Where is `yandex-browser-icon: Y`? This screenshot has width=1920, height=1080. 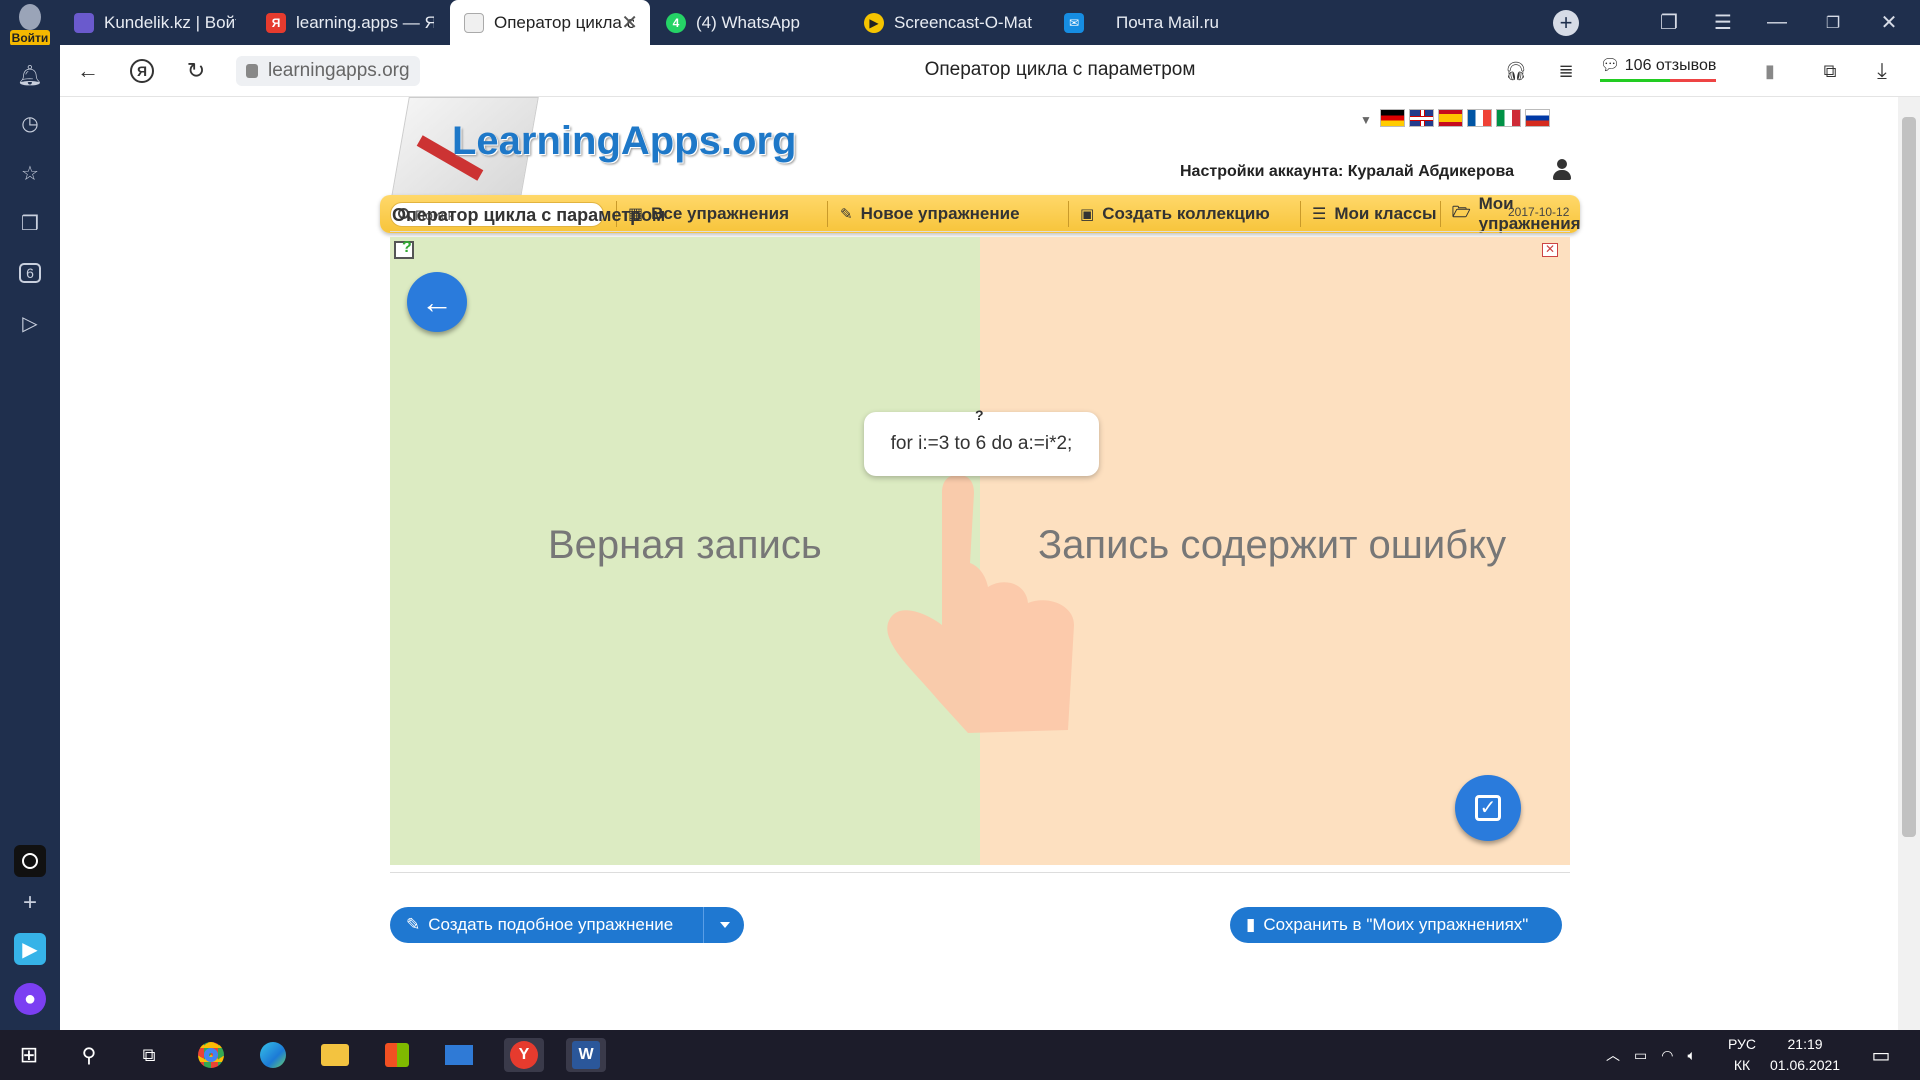
yandex-browser-icon: Y is located at coordinates (524, 1055).